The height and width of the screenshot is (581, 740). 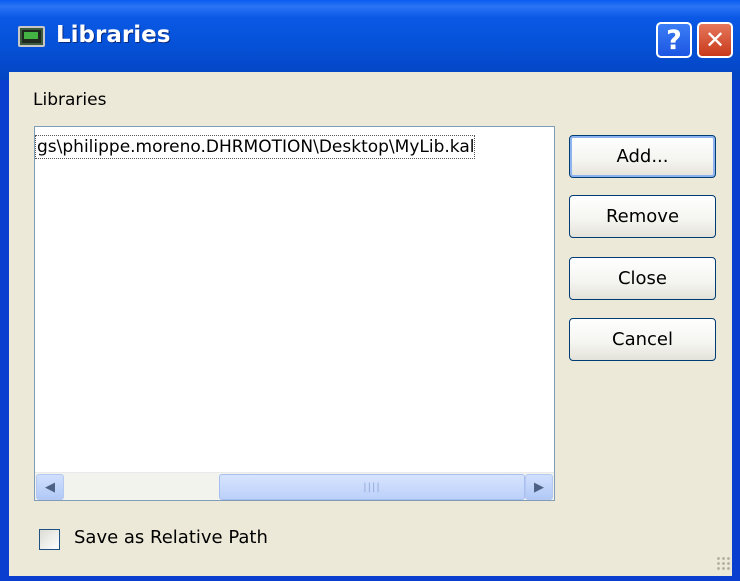 I want to click on help-icon: ?, so click(x=674, y=40).